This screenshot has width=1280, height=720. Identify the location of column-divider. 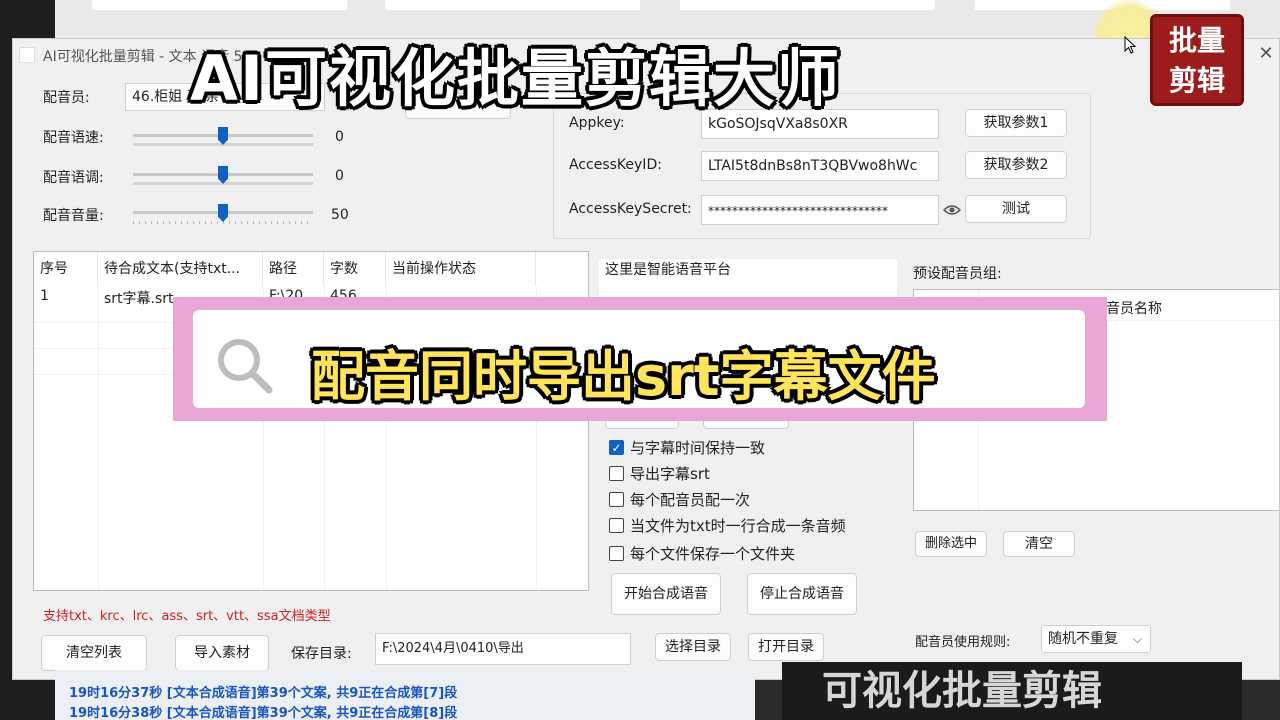
(98, 438).